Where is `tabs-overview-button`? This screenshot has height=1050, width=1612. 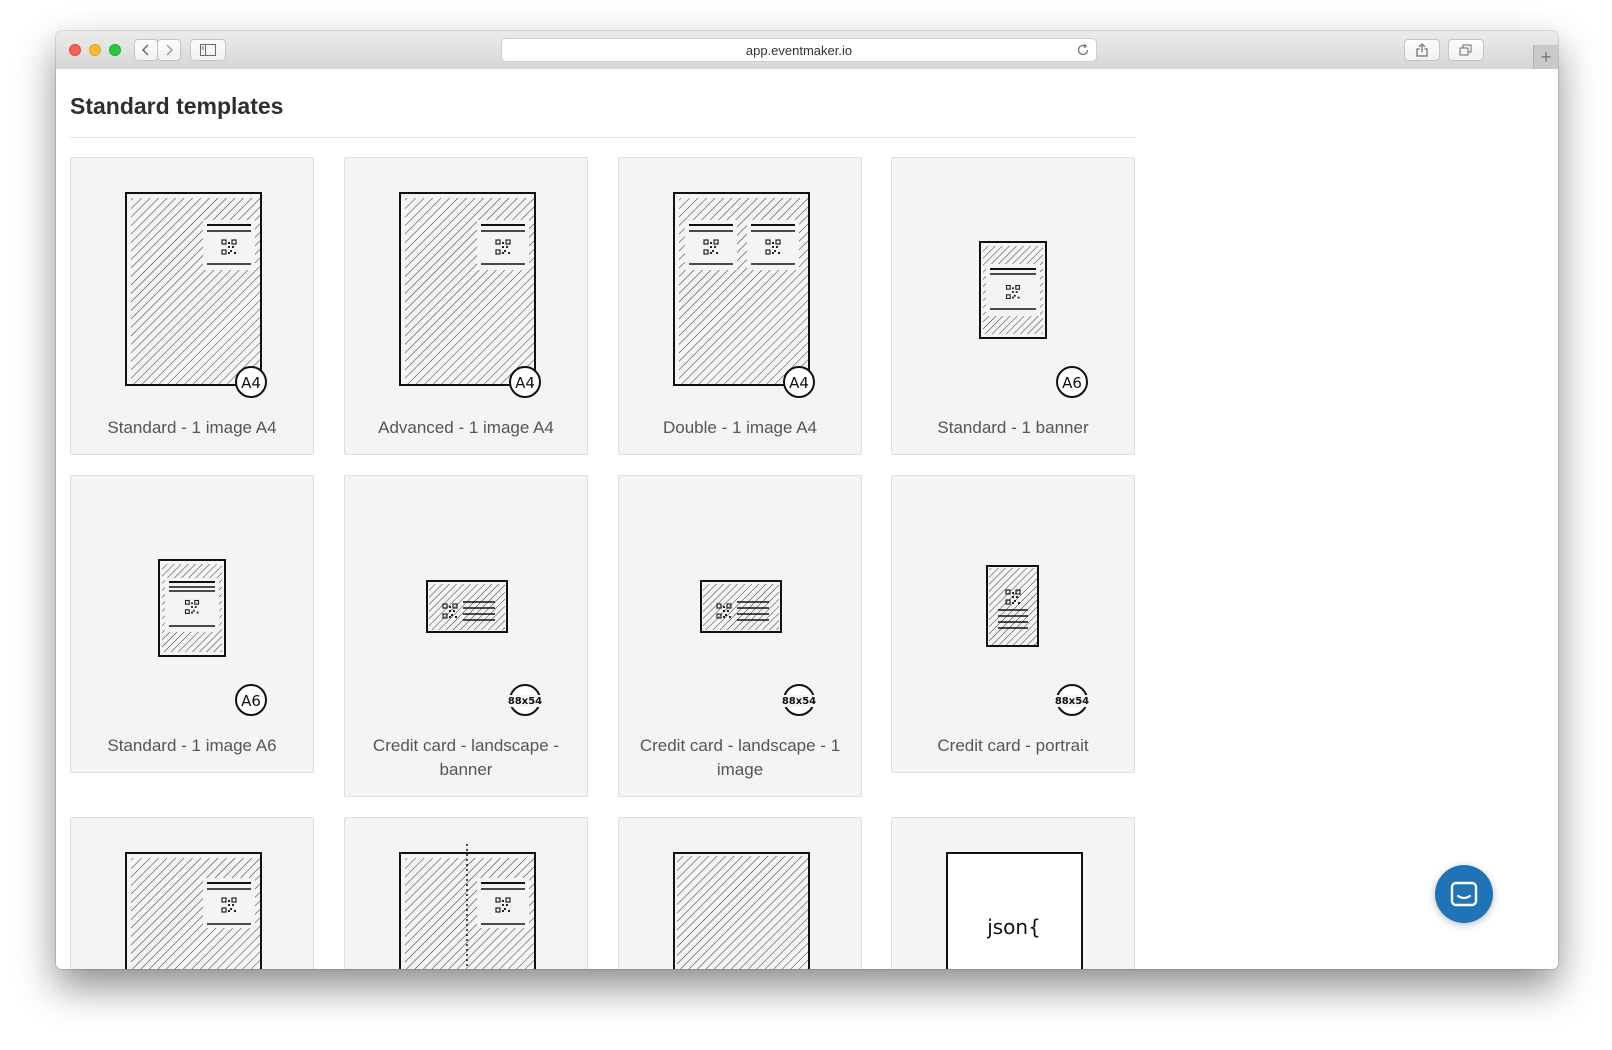 tabs-overview-button is located at coordinates (1466, 50).